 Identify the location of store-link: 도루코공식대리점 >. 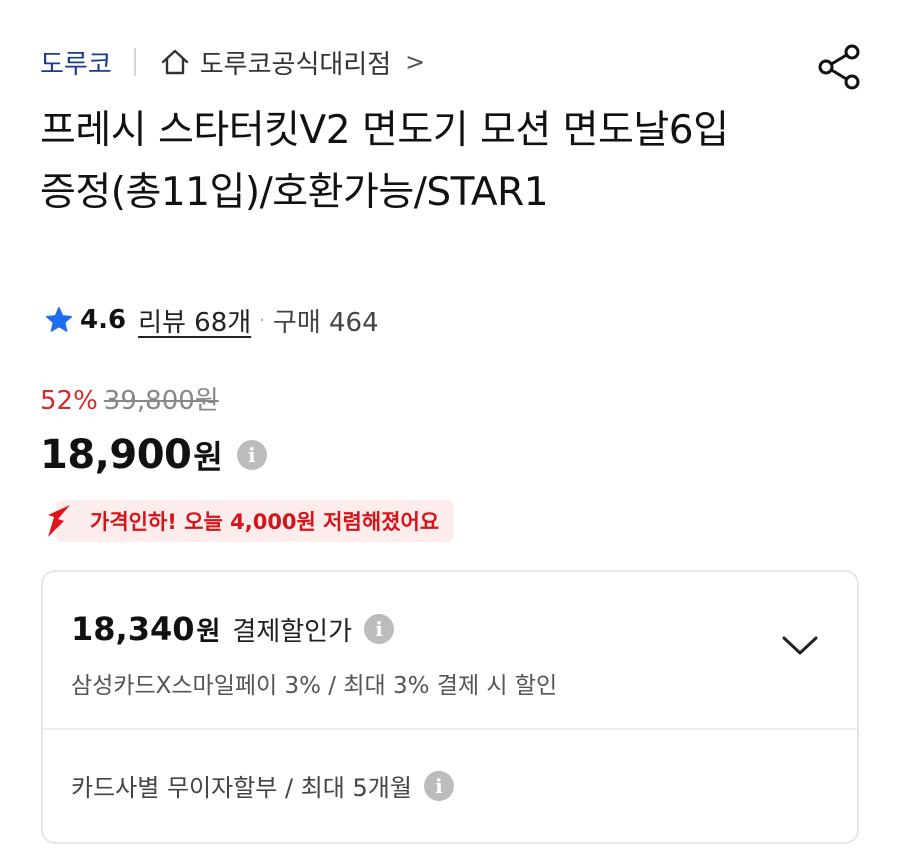
(292, 62).